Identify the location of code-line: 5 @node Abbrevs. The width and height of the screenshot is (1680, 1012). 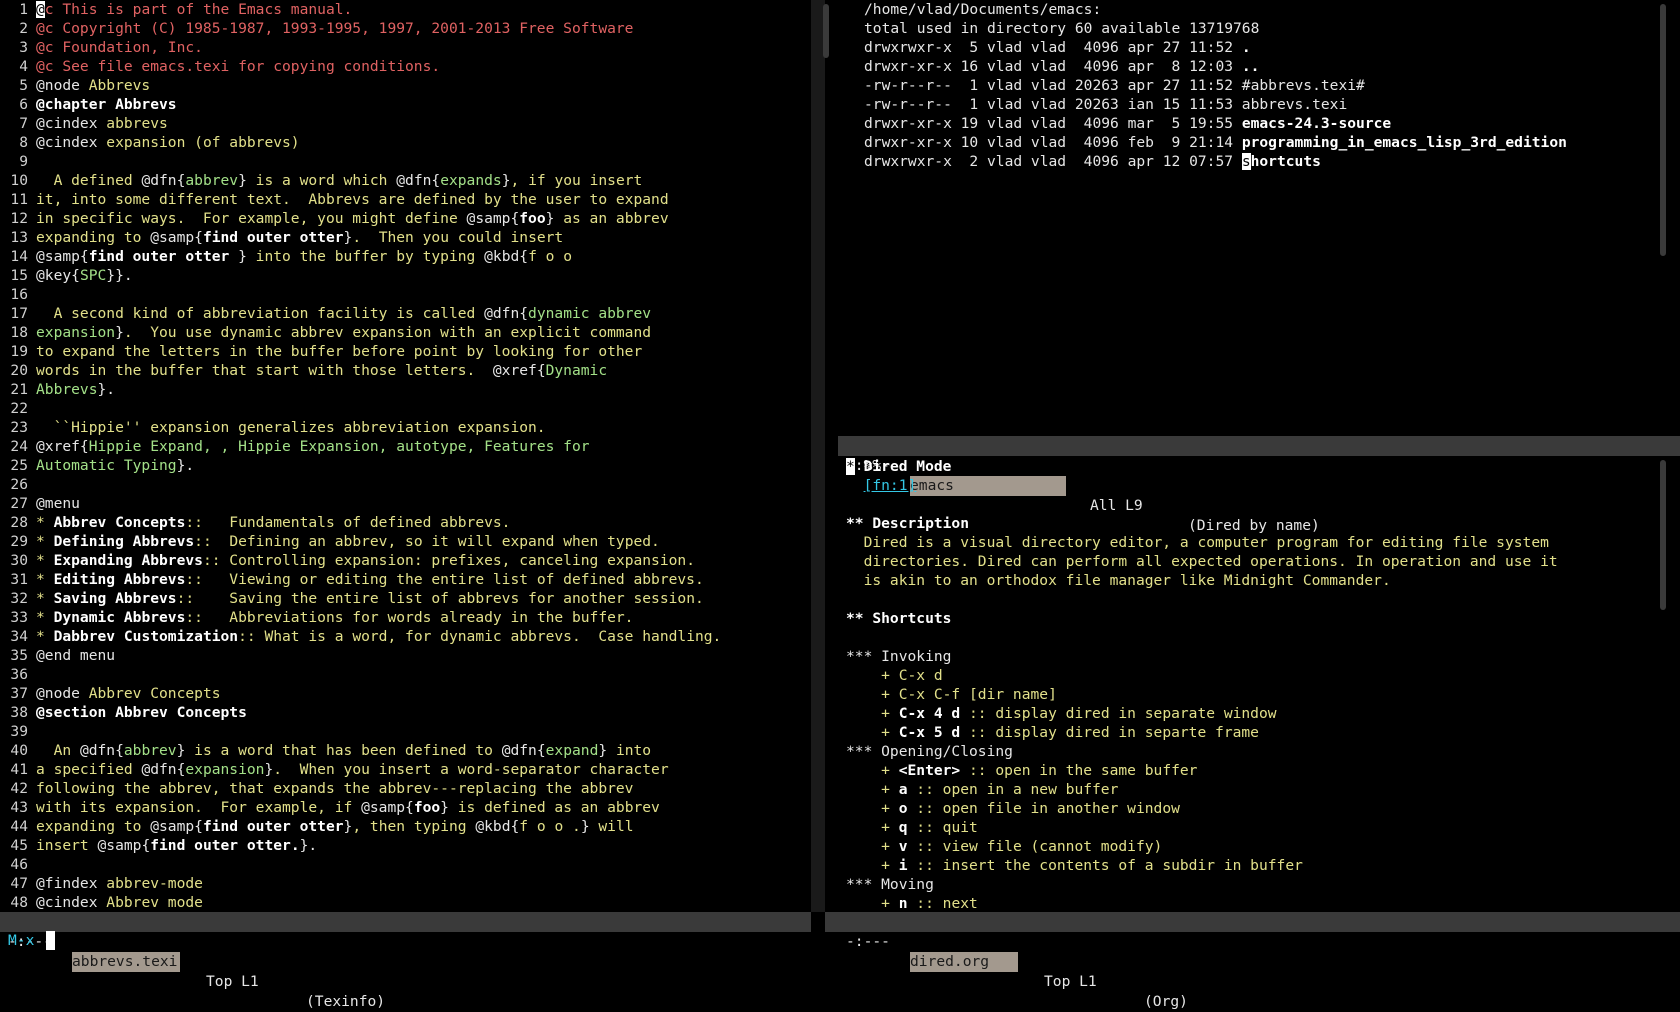
(405, 85).